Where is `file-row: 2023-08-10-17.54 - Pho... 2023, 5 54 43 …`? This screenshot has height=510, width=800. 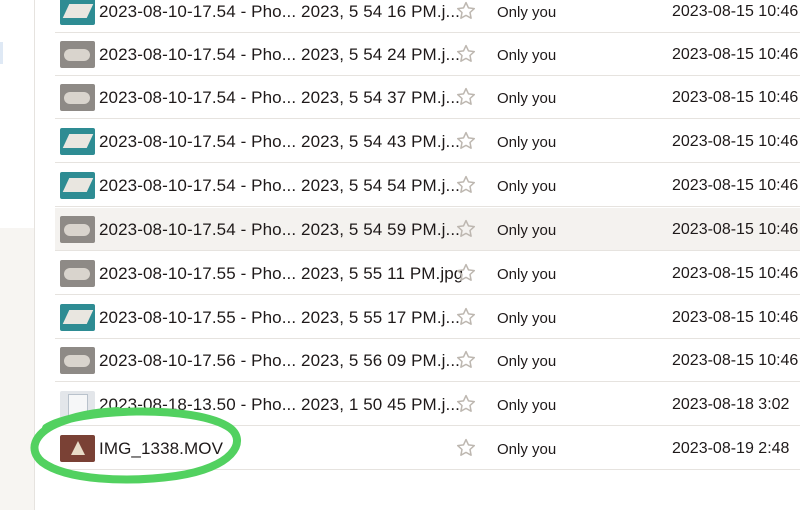 file-row: 2023-08-10-17.54 - Pho... 2023, 5 54 43 … is located at coordinates (427, 141).